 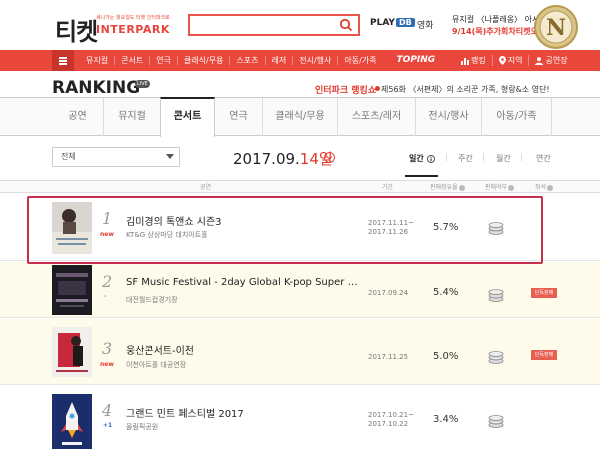 What do you see at coordinates (541, 187) in the screenshot?
I see `th-seat-label: 좌석` at bounding box center [541, 187].